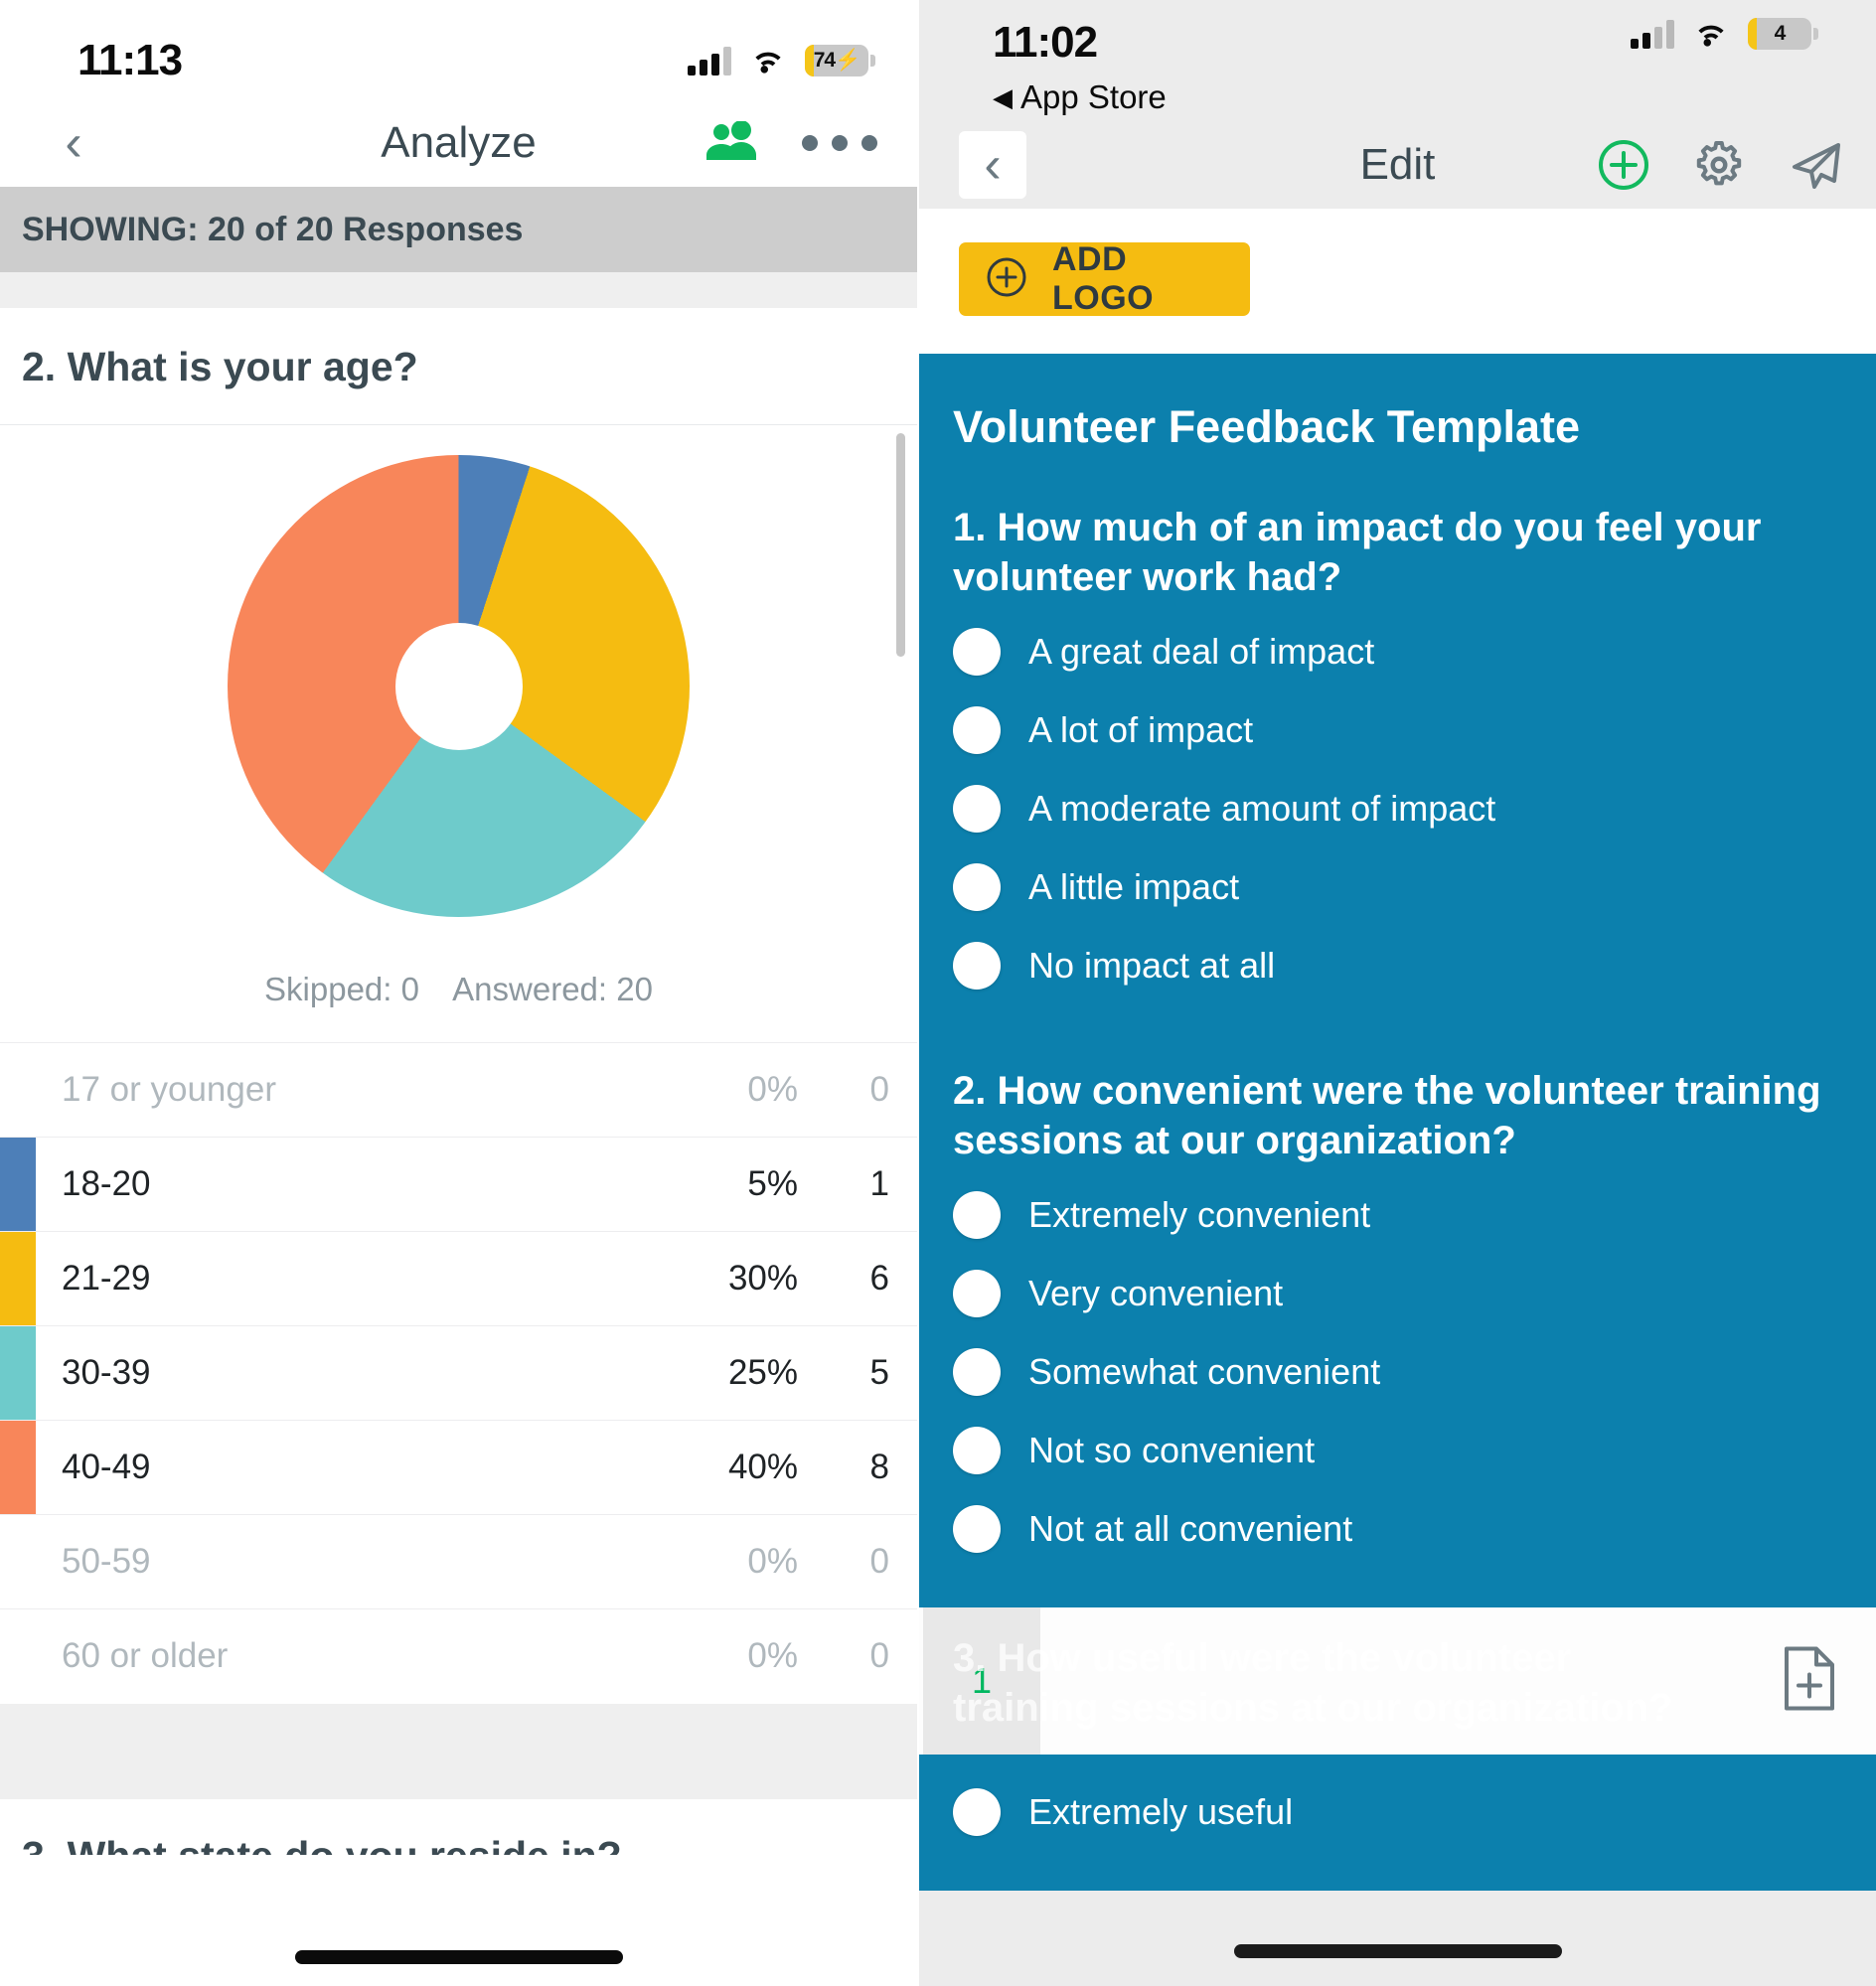  What do you see at coordinates (1397, 281) in the screenshot?
I see `logo-panel: ADD LOGO` at bounding box center [1397, 281].